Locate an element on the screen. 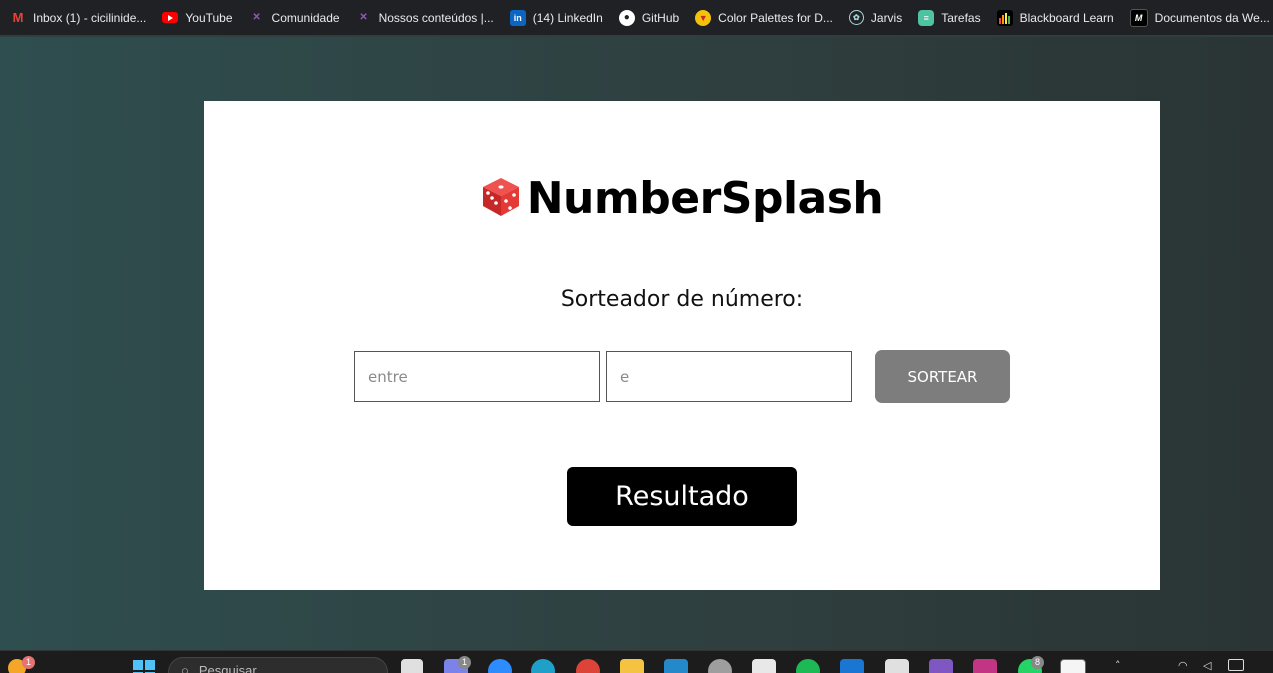 This screenshot has width=1273, height=673. spotify-icon is located at coordinates (808, 666).